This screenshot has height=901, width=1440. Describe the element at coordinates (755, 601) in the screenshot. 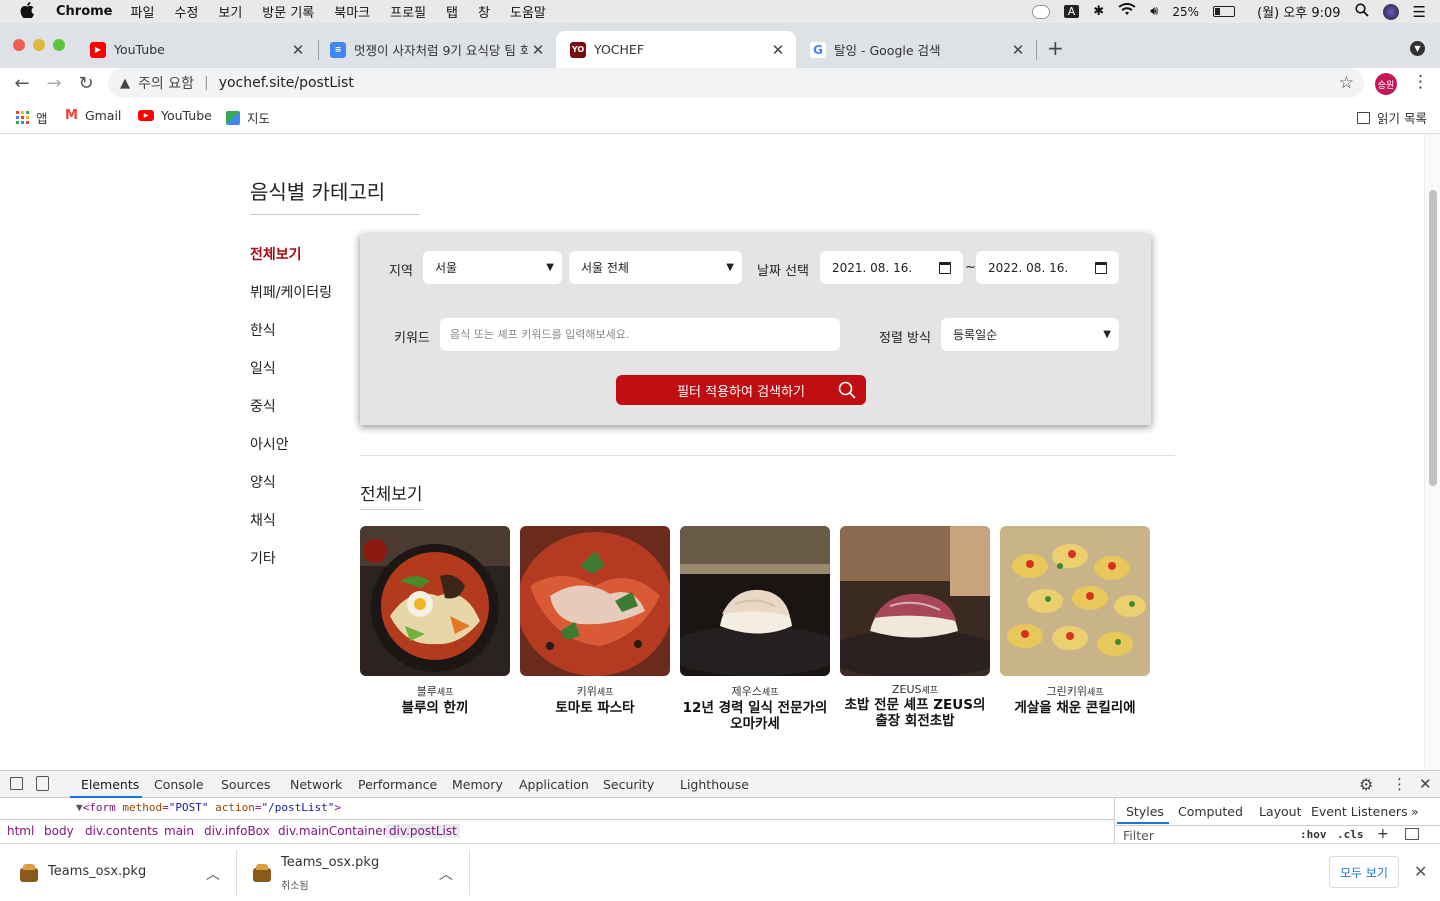

I see `post-image-omakase-sushi` at that location.